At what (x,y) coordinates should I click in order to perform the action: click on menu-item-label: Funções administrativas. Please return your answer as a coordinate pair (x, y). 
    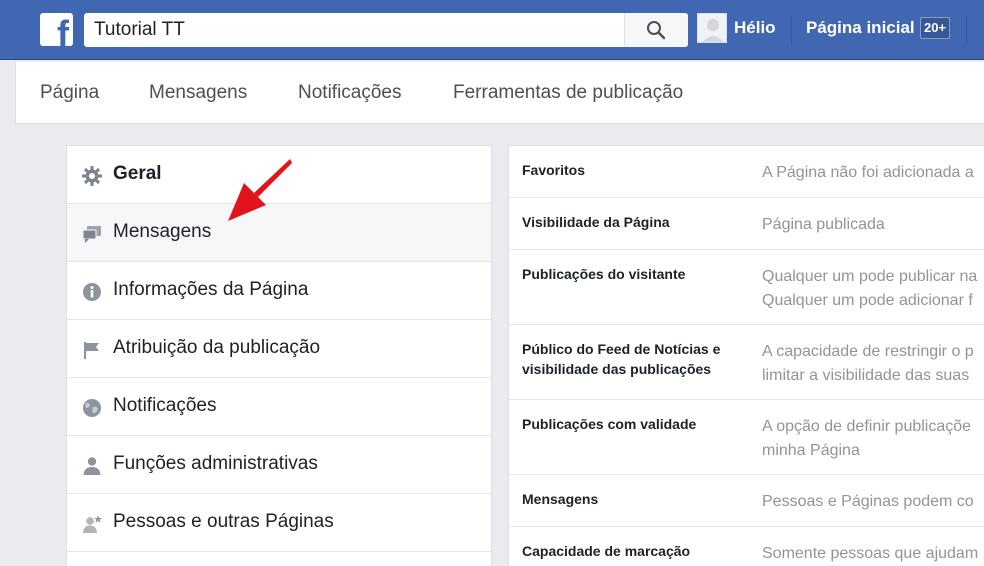
    Looking at the image, I should click on (215, 463).